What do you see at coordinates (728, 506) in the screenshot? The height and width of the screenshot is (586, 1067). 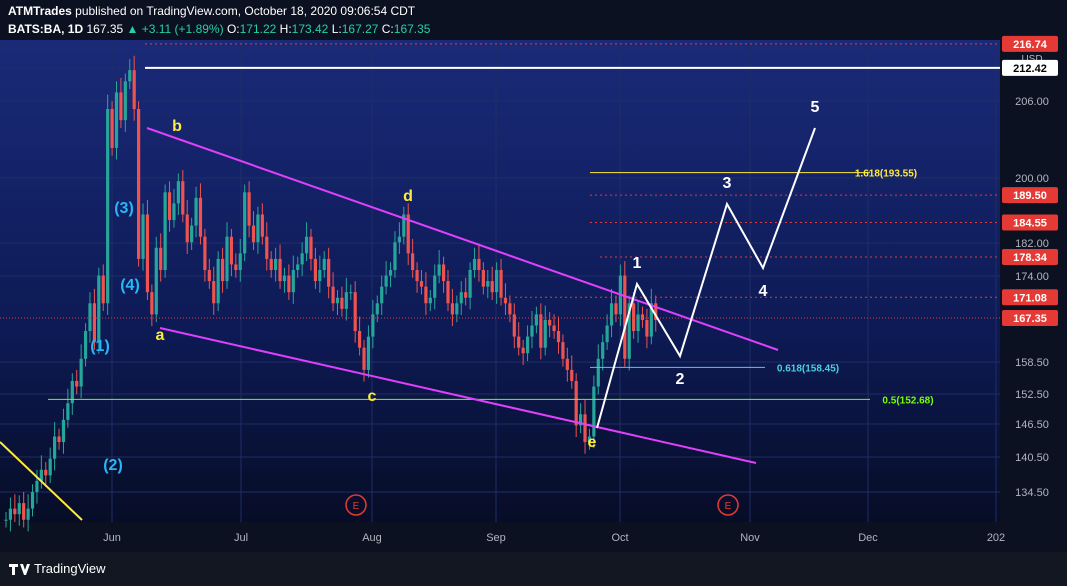 I see `earnings-marker-label: E` at bounding box center [728, 506].